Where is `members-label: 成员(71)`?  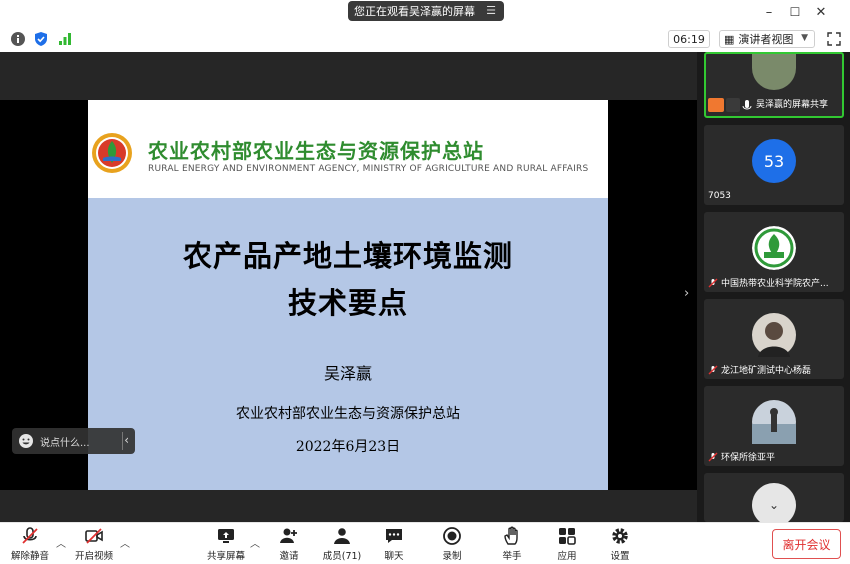 members-label: 成员(71) is located at coordinates (342, 556).